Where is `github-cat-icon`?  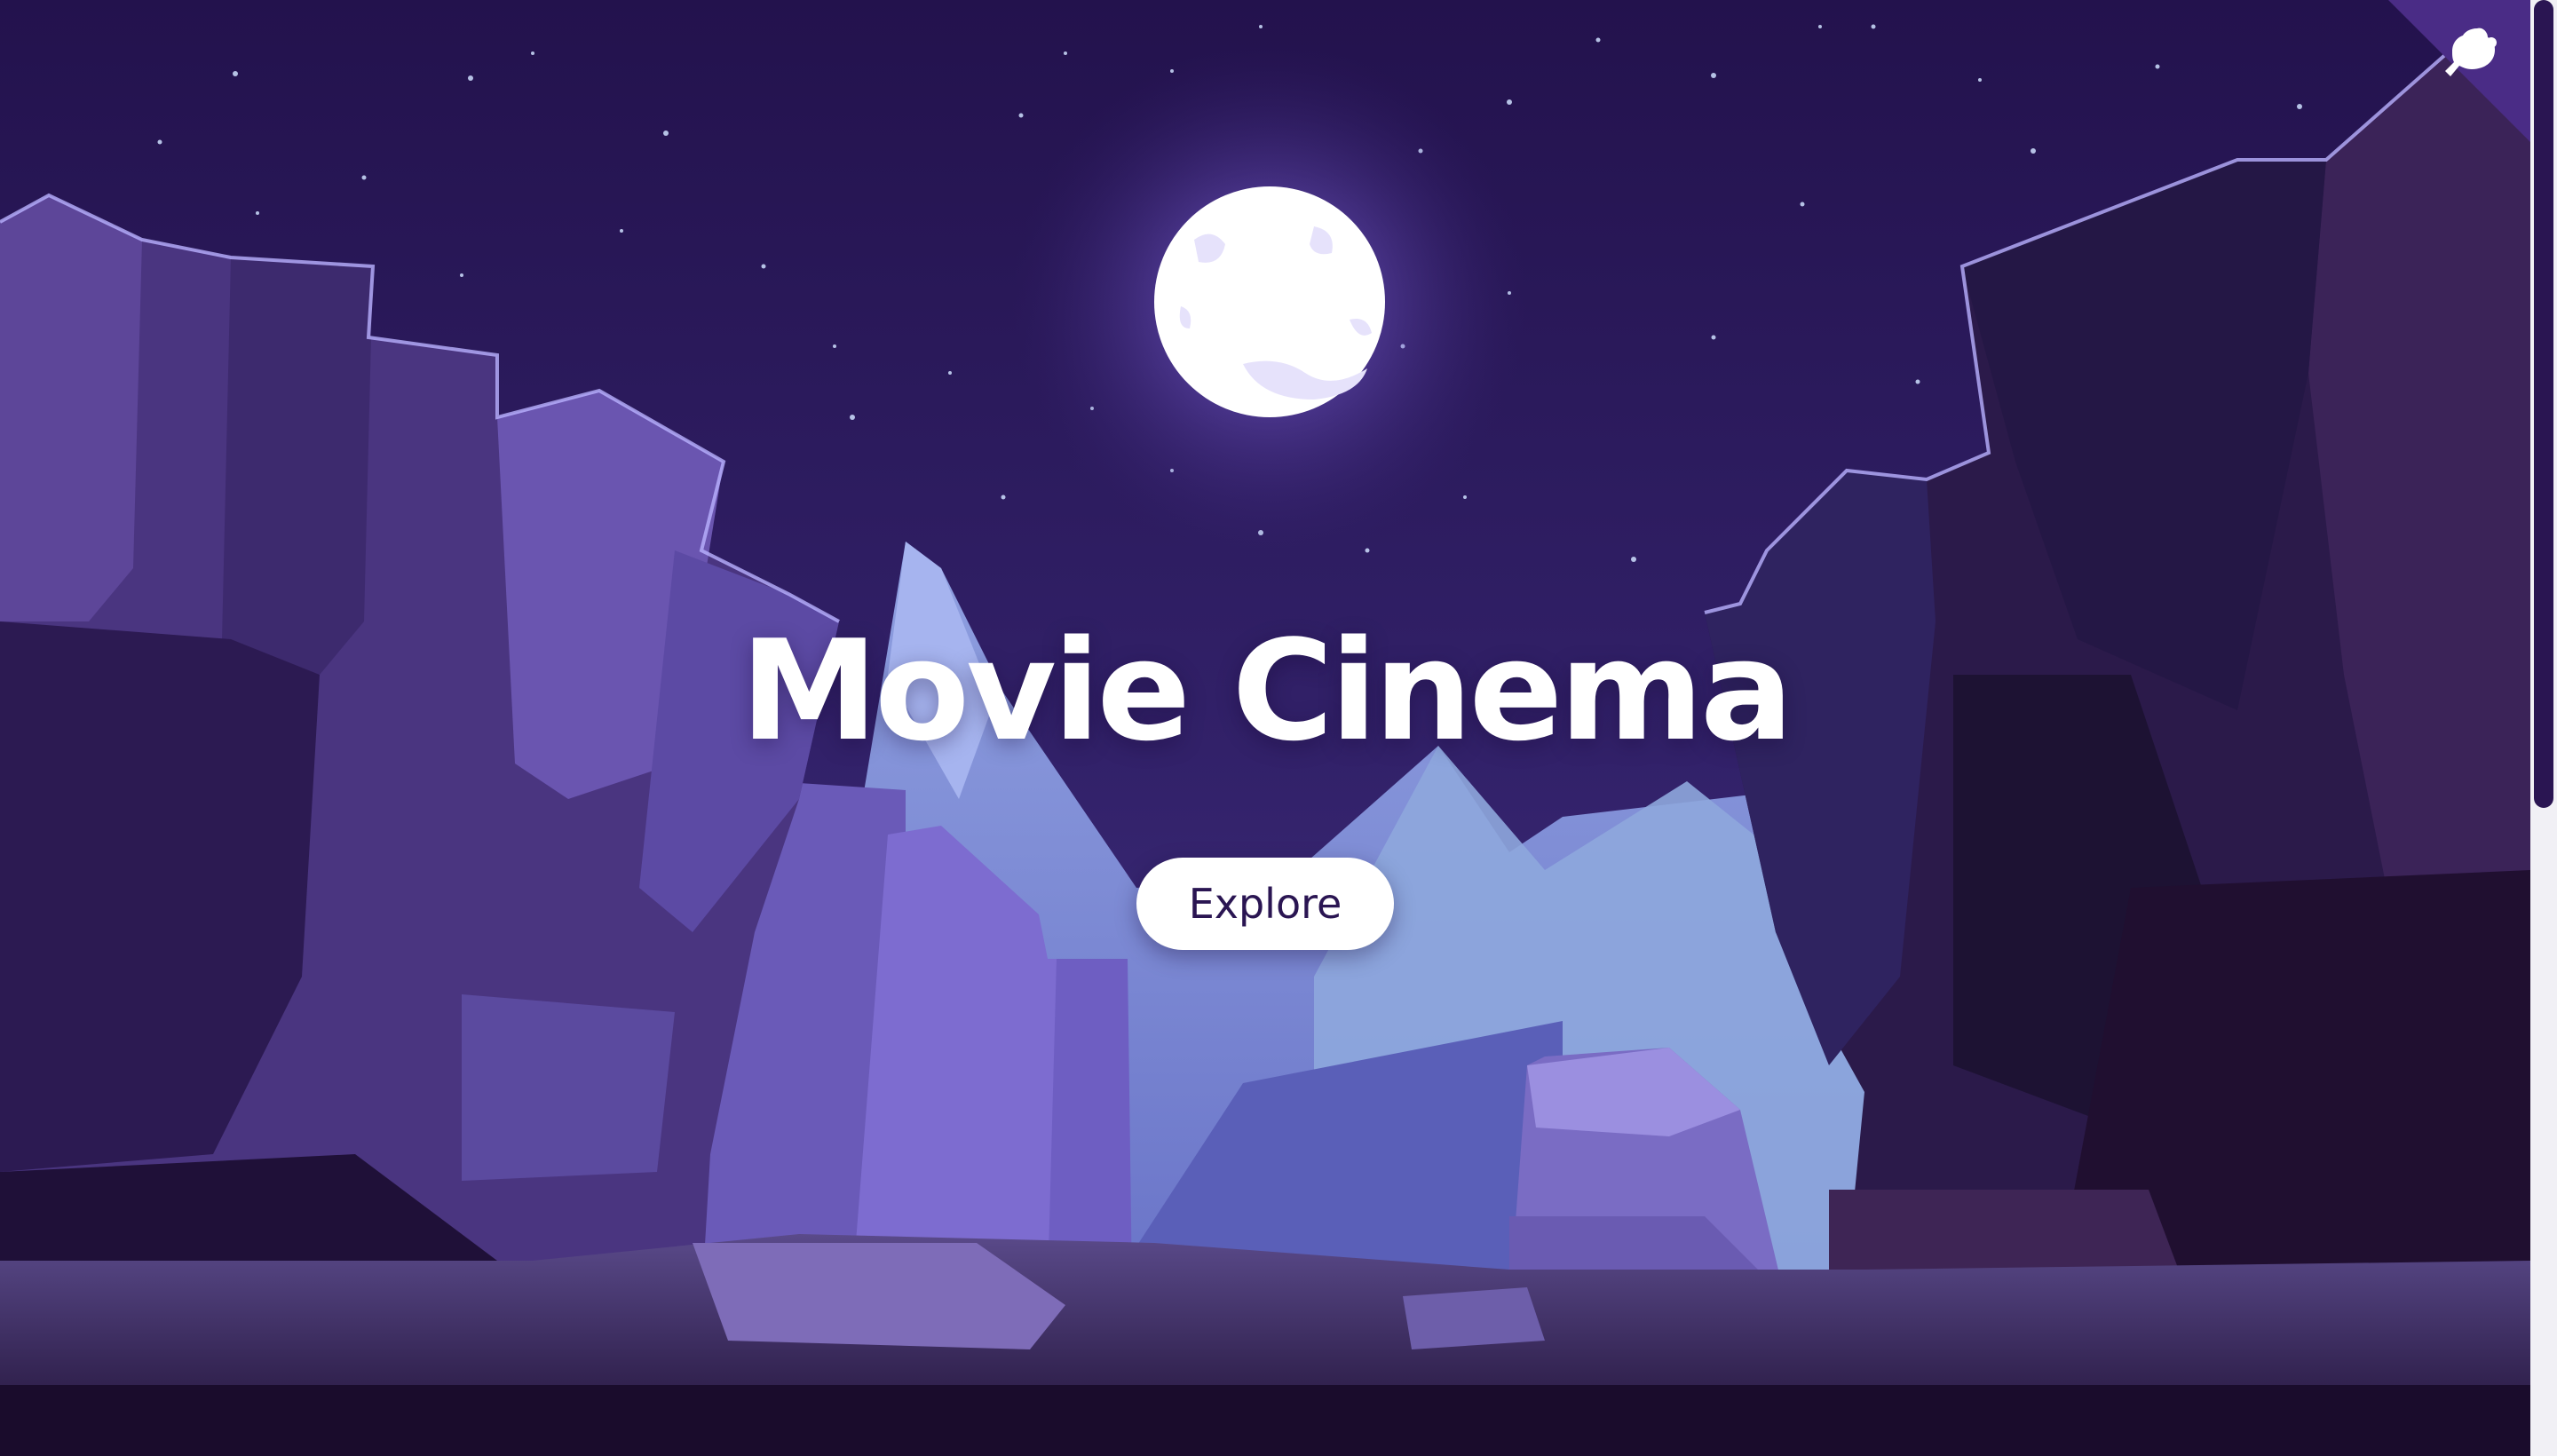 github-cat-icon is located at coordinates (2459, 71).